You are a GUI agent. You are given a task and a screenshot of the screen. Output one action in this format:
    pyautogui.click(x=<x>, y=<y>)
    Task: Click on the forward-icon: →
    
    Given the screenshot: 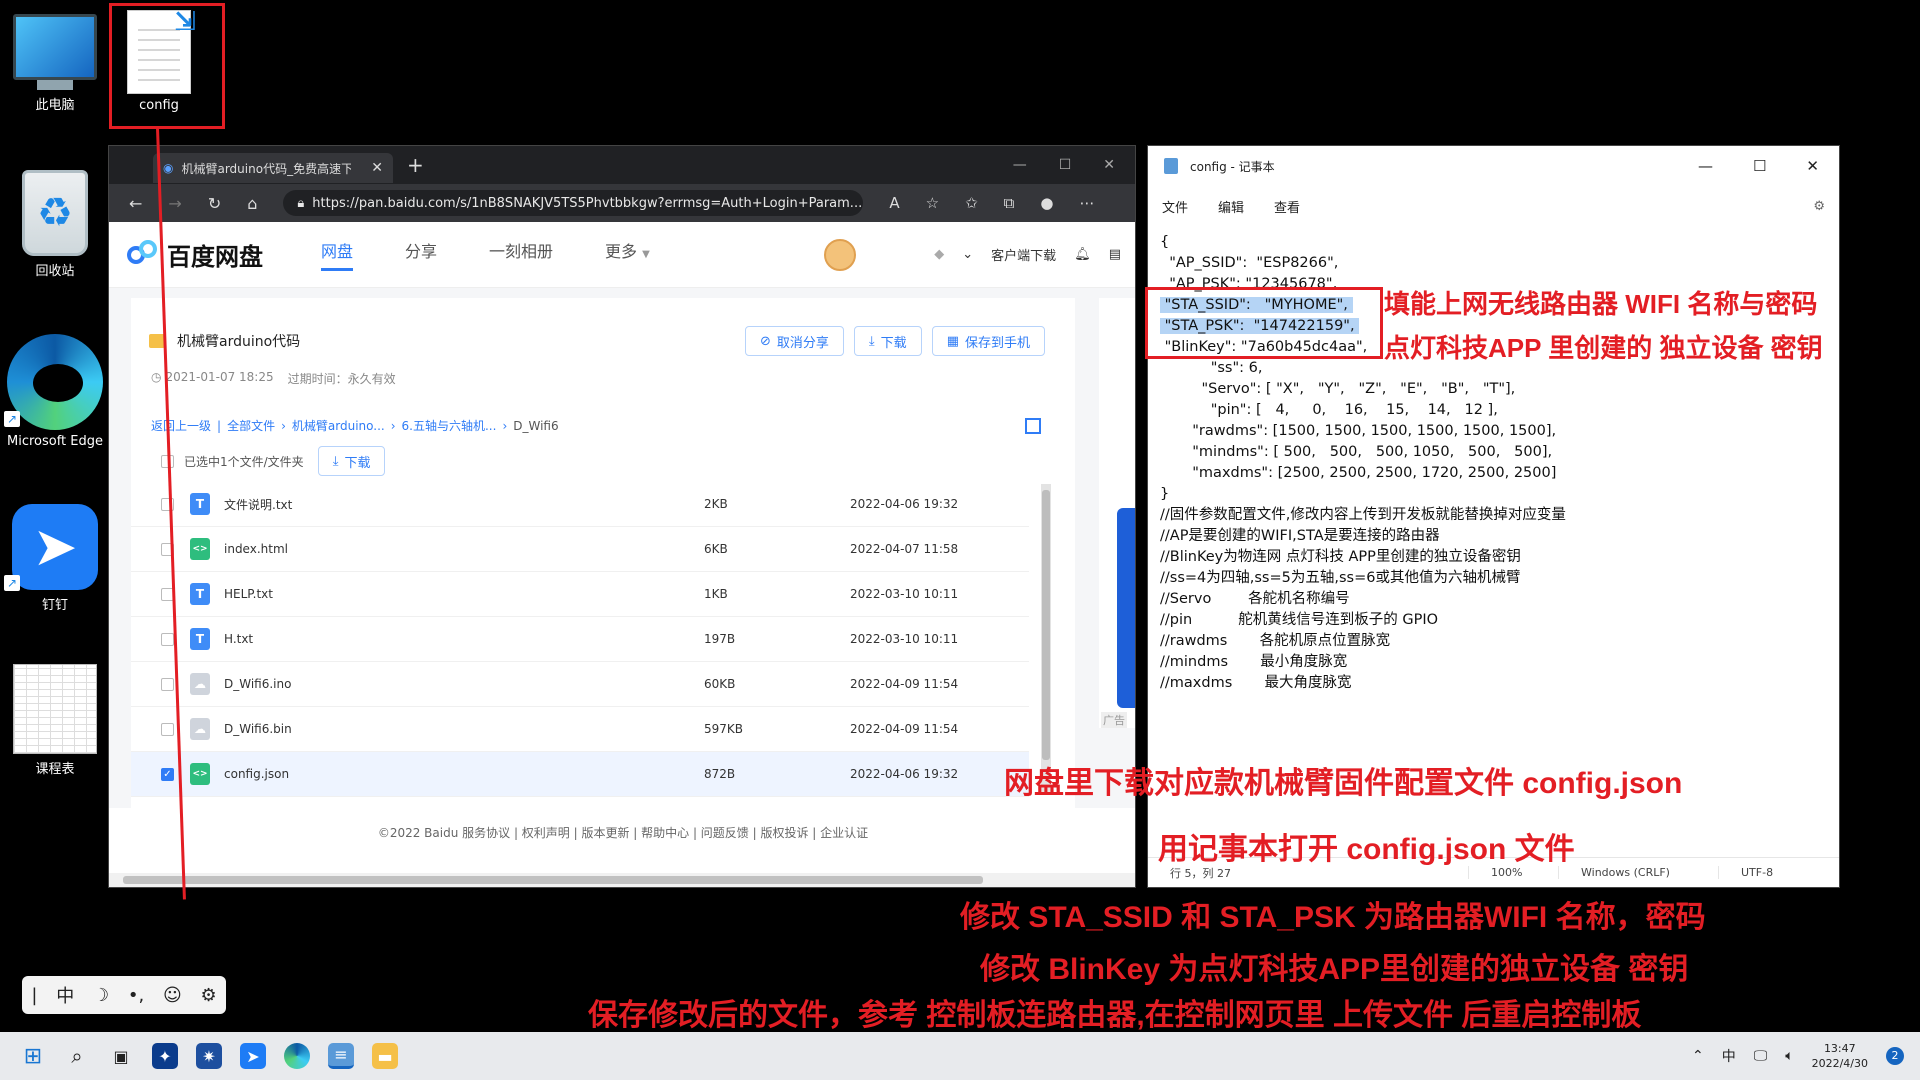 What is the action you would take?
    pyautogui.click(x=174, y=203)
    